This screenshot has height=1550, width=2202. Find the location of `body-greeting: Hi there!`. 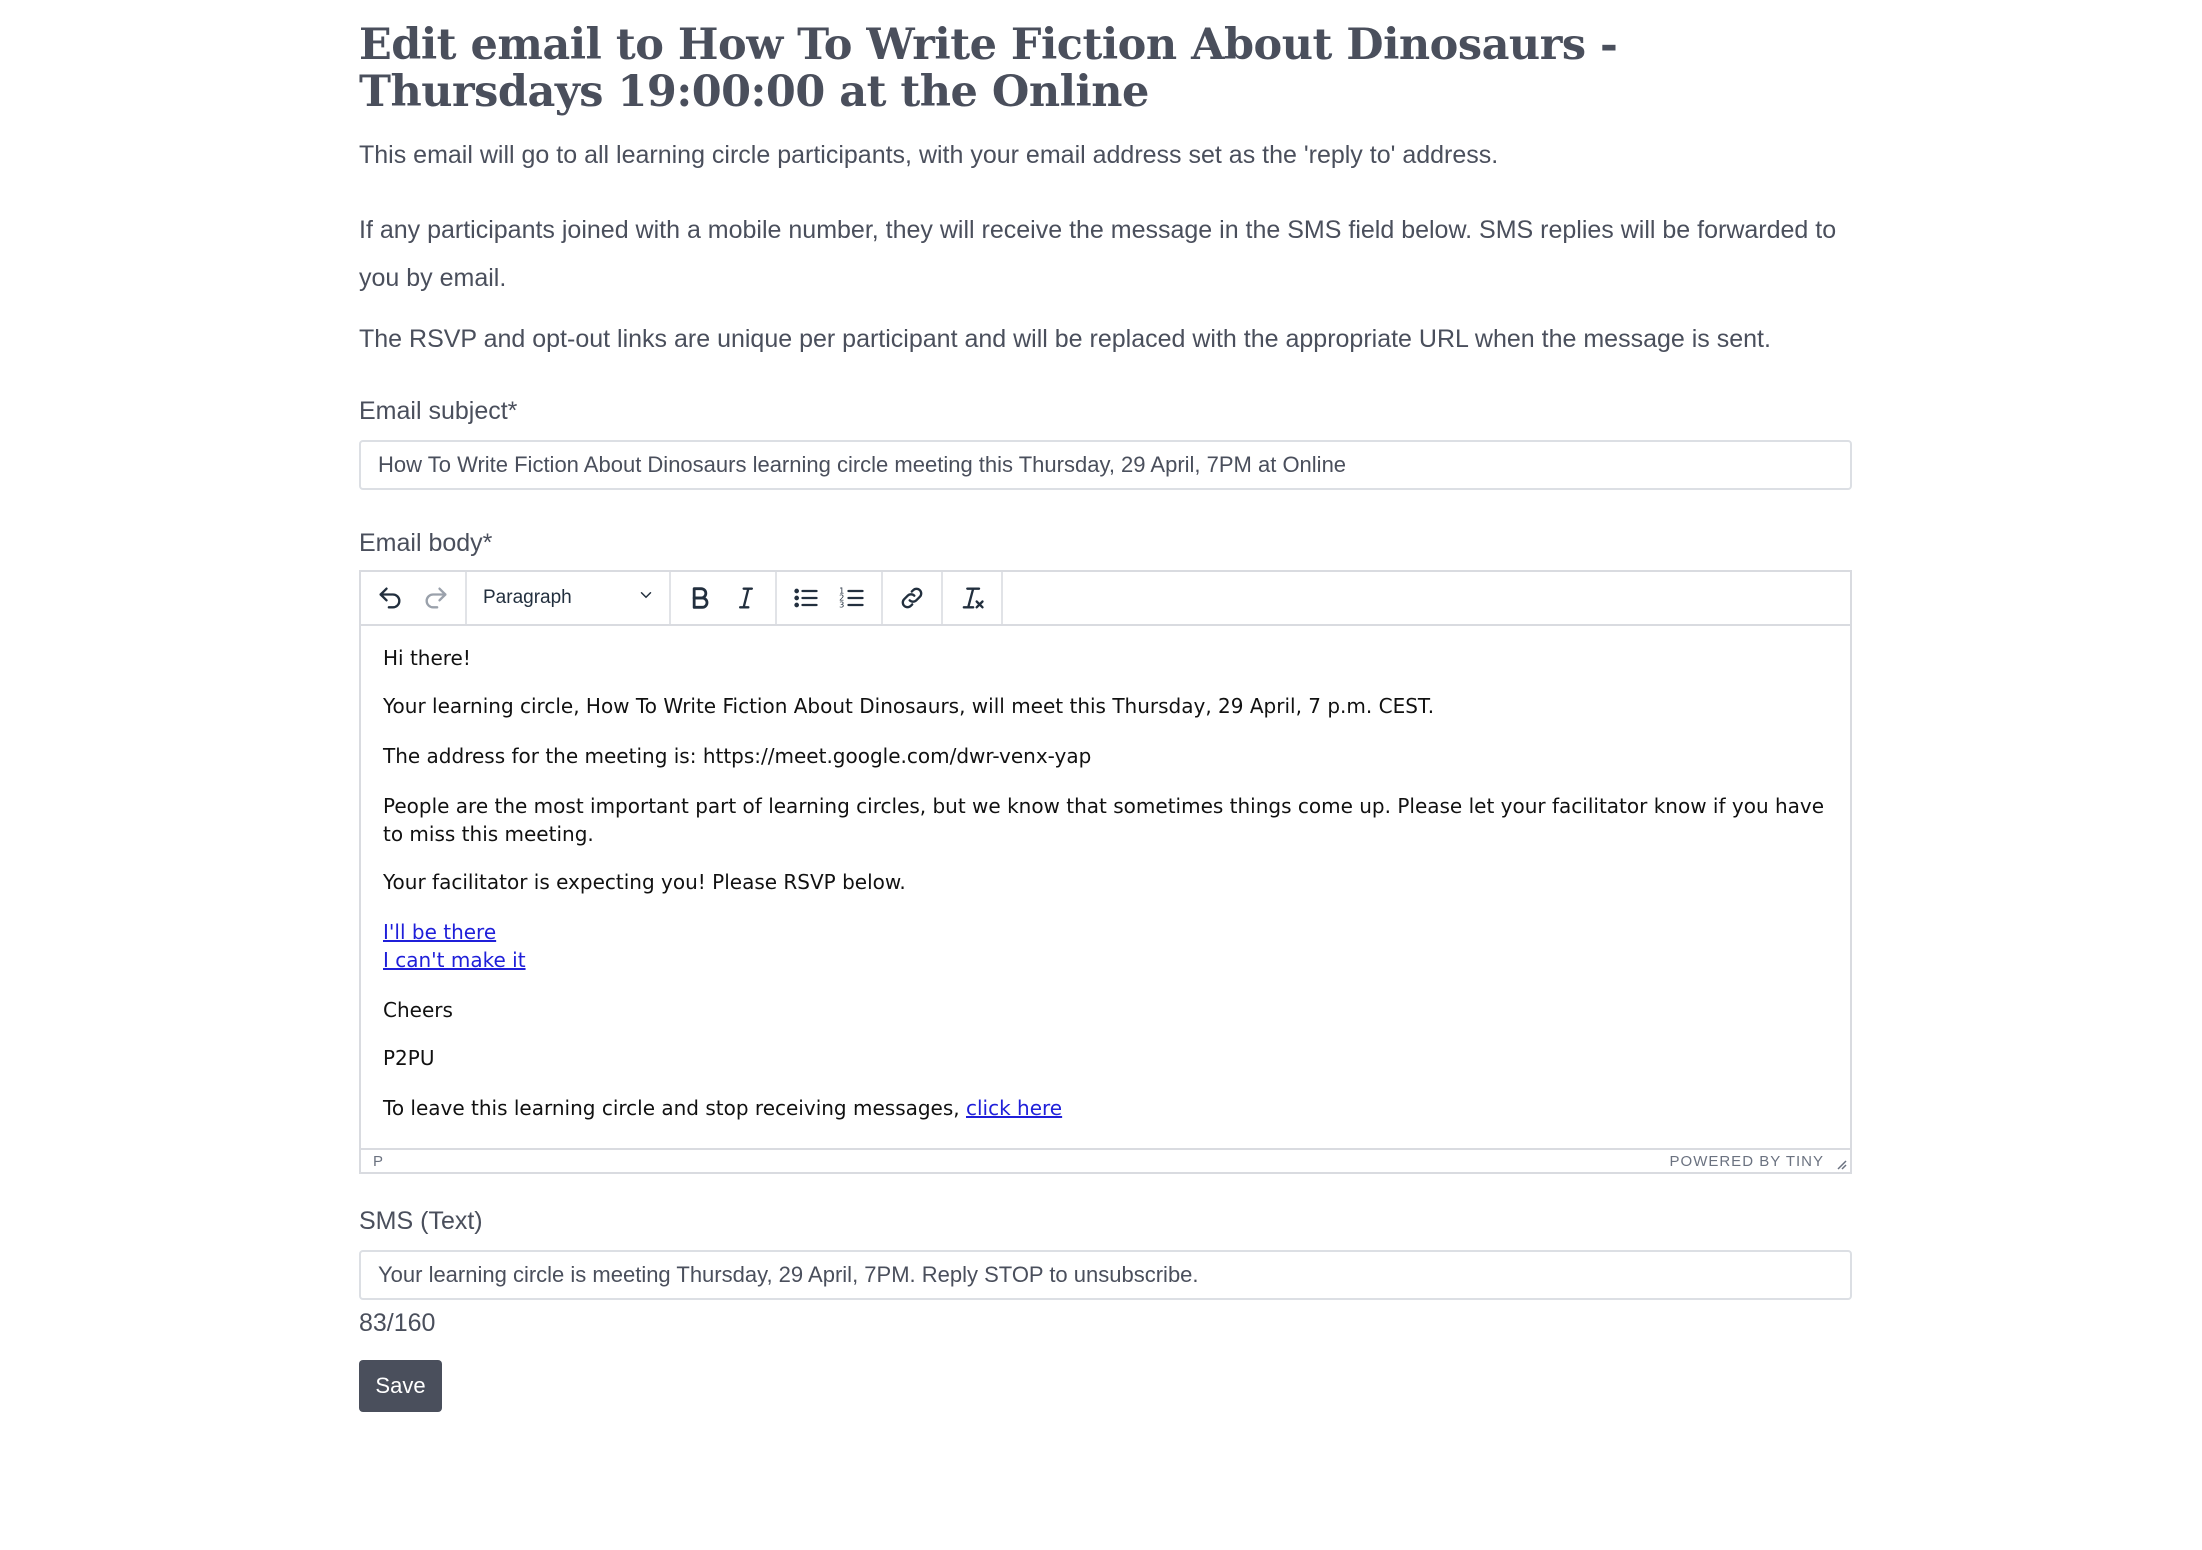

body-greeting: Hi there! is located at coordinates (427, 658).